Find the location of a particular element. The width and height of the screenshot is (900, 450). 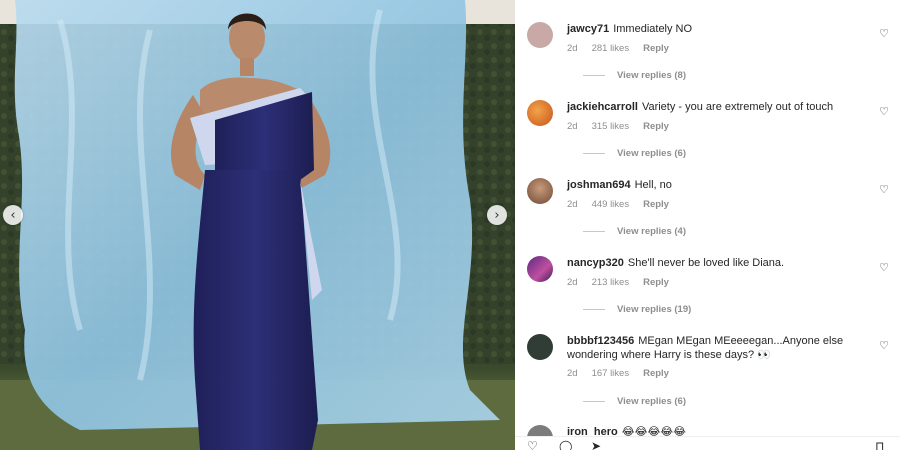

comment-body: jawcy71 Immediately NO is located at coordinates (712, 29).